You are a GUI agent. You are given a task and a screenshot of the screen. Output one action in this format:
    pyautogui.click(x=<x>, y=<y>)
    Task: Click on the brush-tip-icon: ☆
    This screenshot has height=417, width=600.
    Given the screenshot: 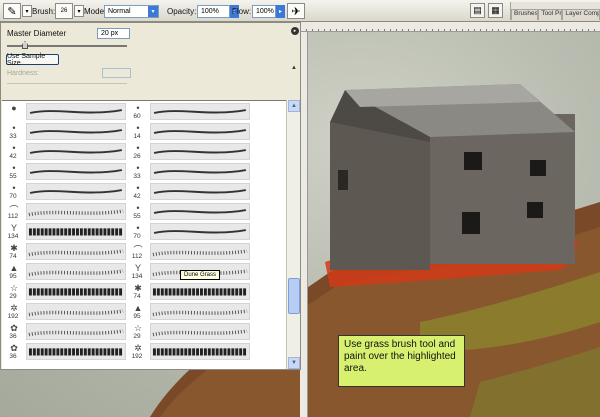 What is the action you would take?
    pyautogui.click(x=14, y=288)
    